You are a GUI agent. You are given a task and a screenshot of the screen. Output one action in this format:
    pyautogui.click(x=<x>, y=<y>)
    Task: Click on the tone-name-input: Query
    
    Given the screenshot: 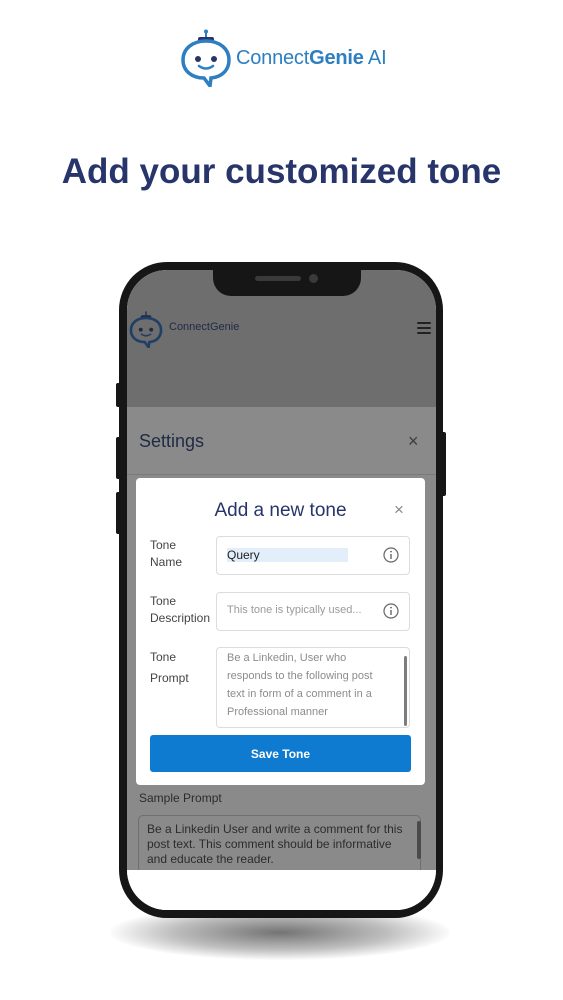 What is the action you would take?
    pyautogui.click(x=313, y=555)
    